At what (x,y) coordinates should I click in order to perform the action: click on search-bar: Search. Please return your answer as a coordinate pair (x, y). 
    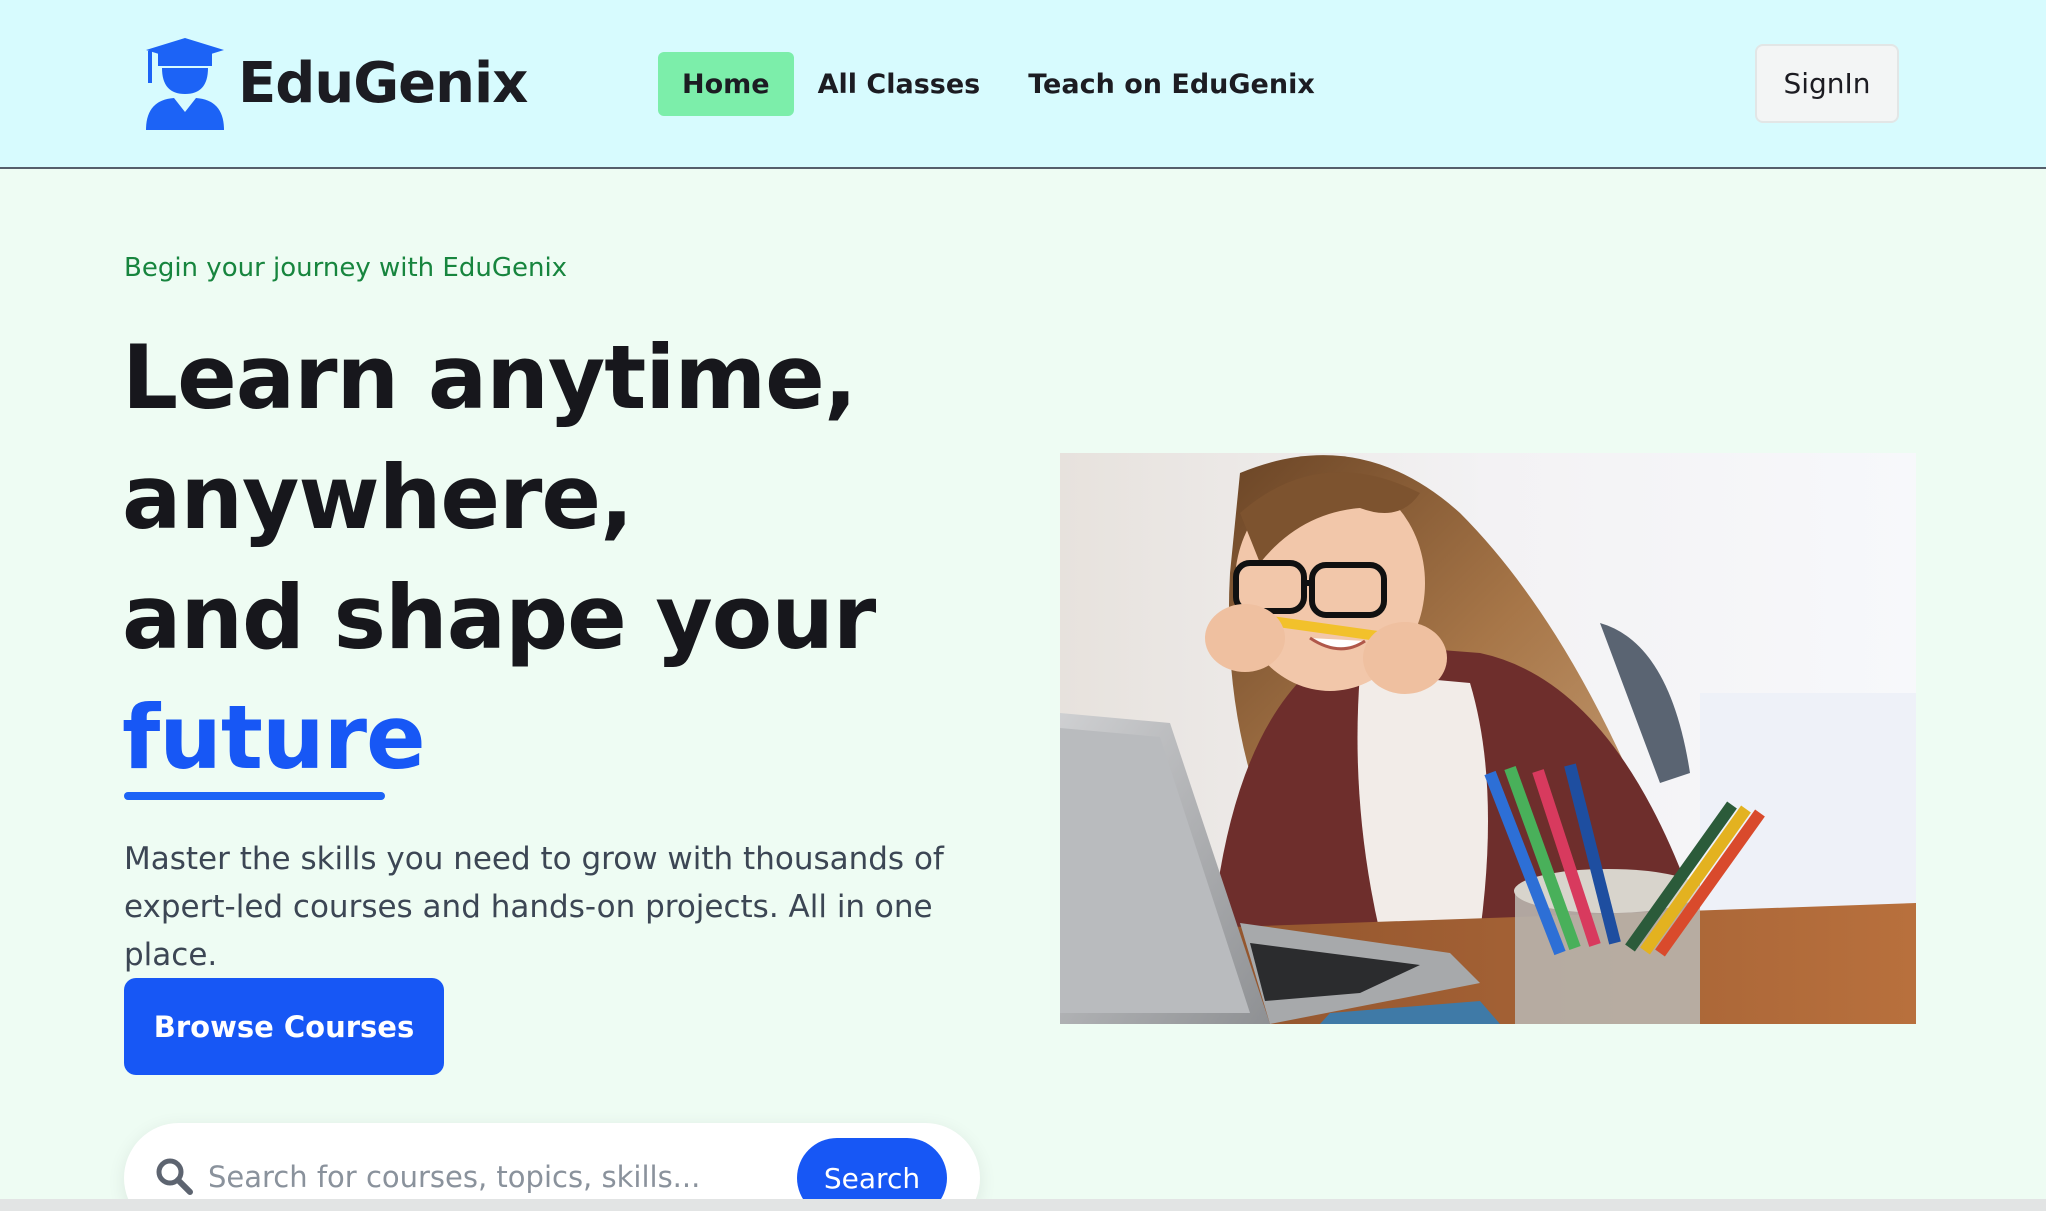
    Looking at the image, I should click on (552, 1167).